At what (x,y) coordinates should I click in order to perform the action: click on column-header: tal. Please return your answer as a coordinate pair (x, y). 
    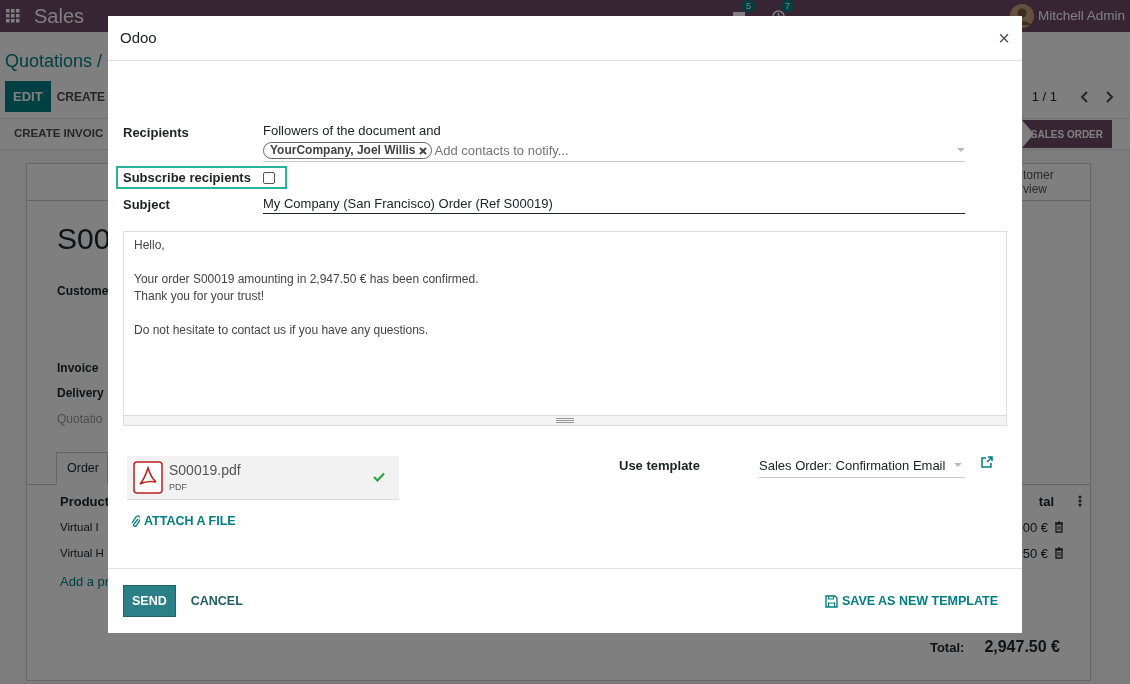
    Looking at the image, I should click on (1046, 501).